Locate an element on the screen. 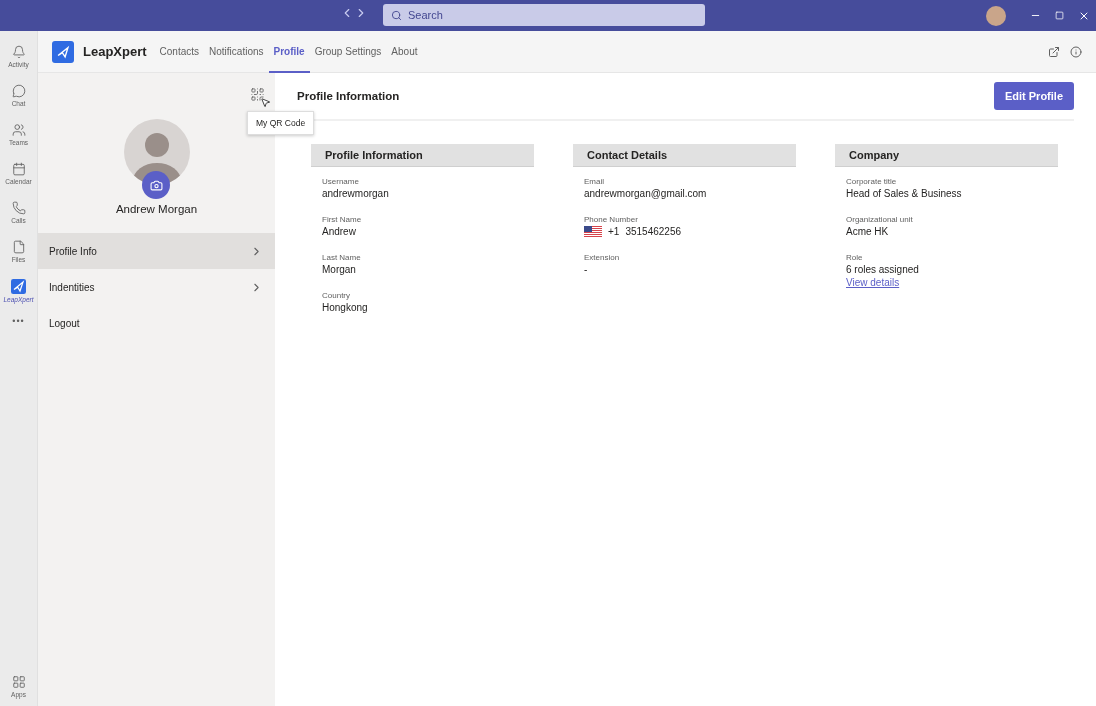  field-value: - is located at coordinates (586, 269).